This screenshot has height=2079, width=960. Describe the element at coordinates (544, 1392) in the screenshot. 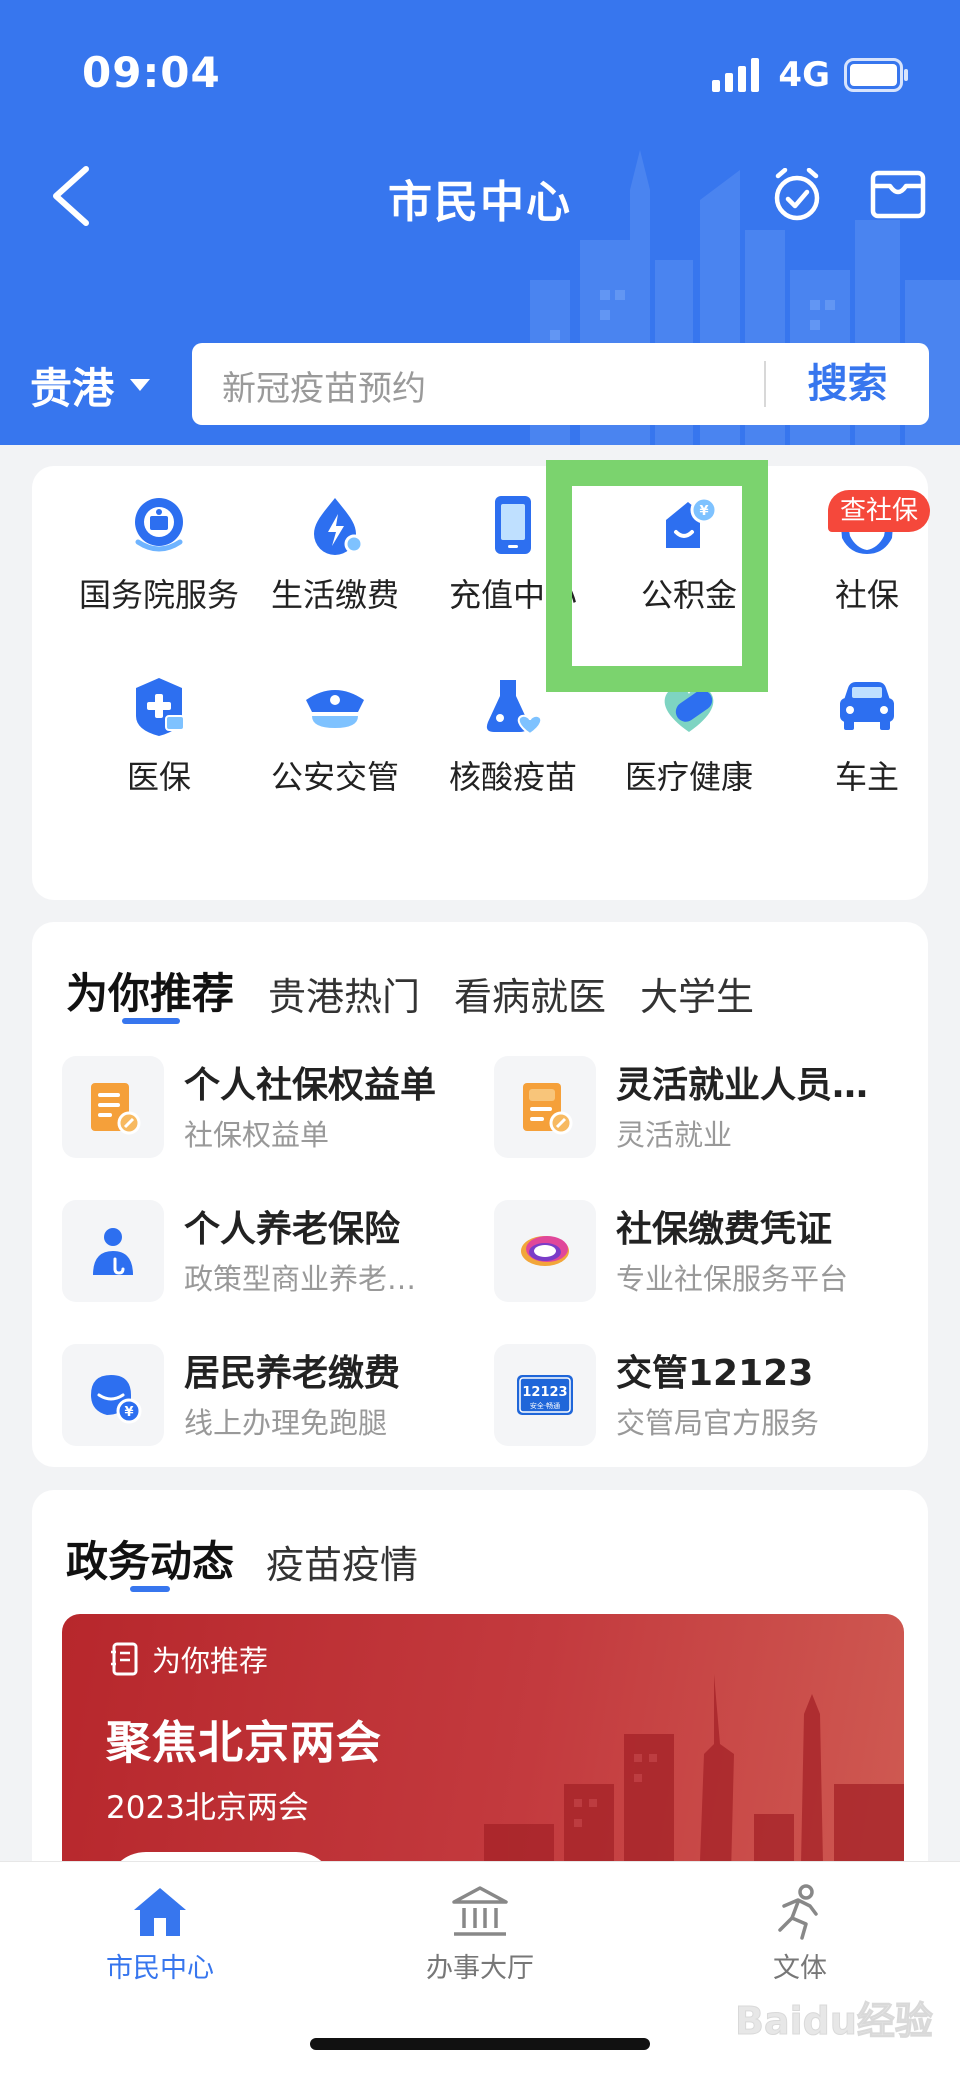

I see `svg-text: 12123` at that location.